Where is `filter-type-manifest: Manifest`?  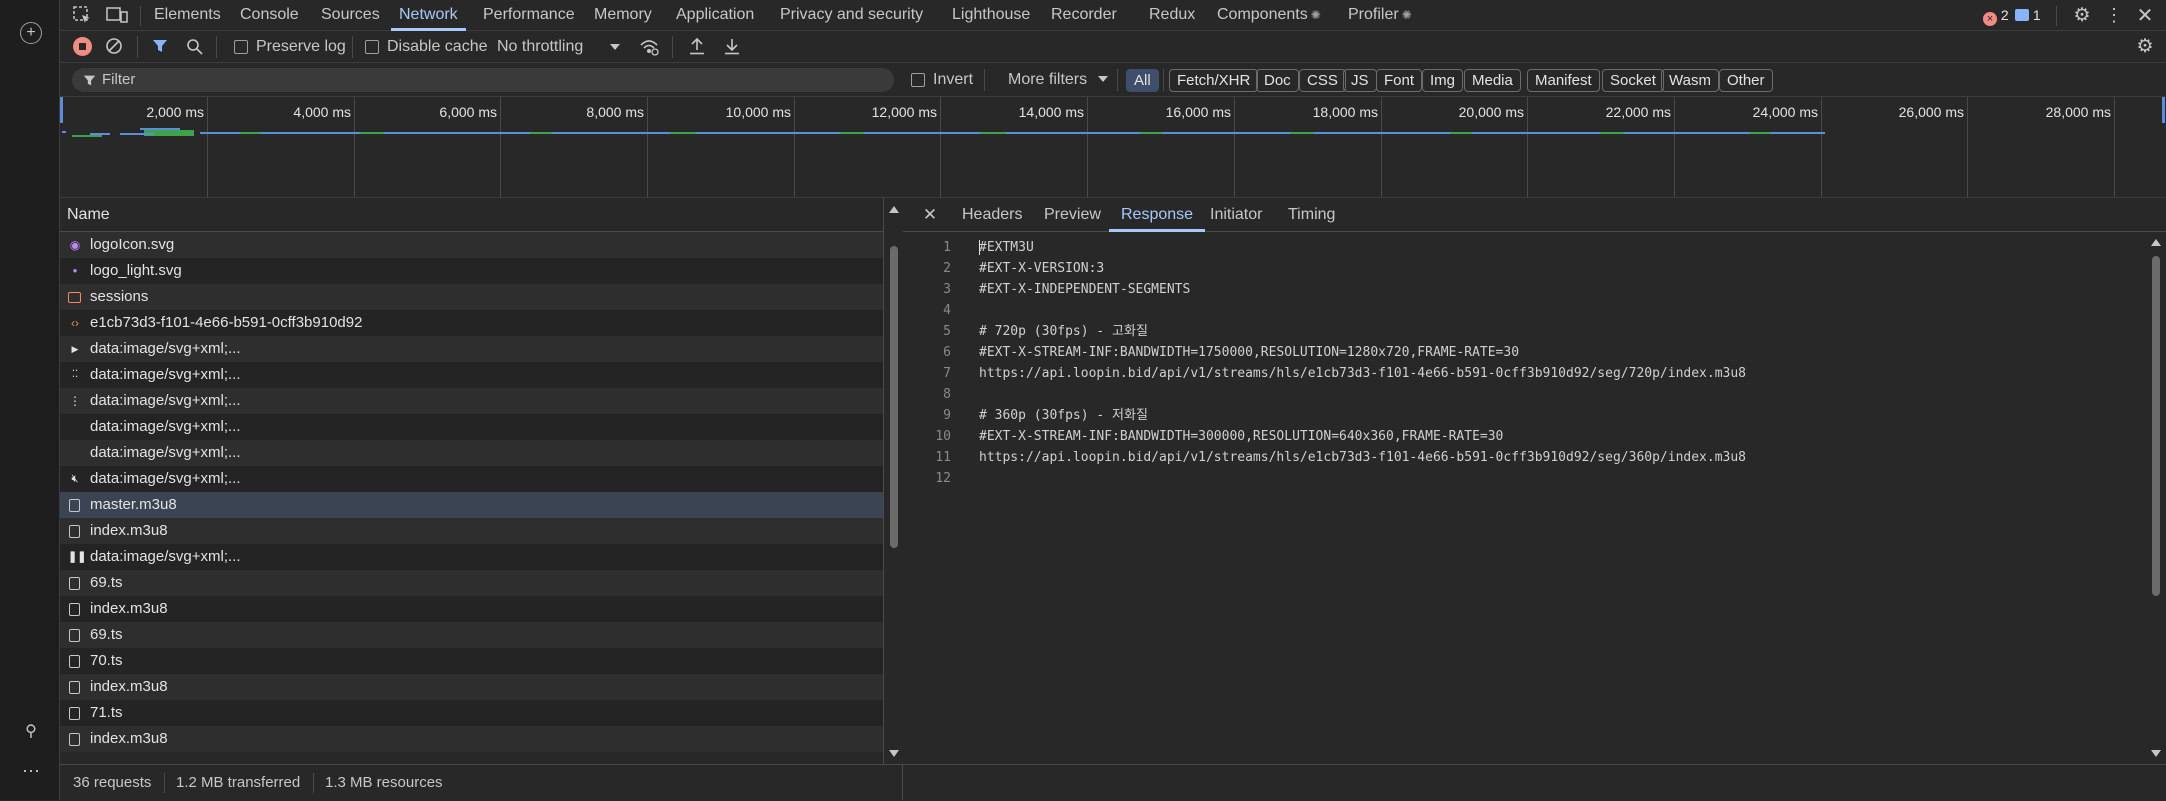 filter-type-manifest: Manifest is located at coordinates (1563, 80).